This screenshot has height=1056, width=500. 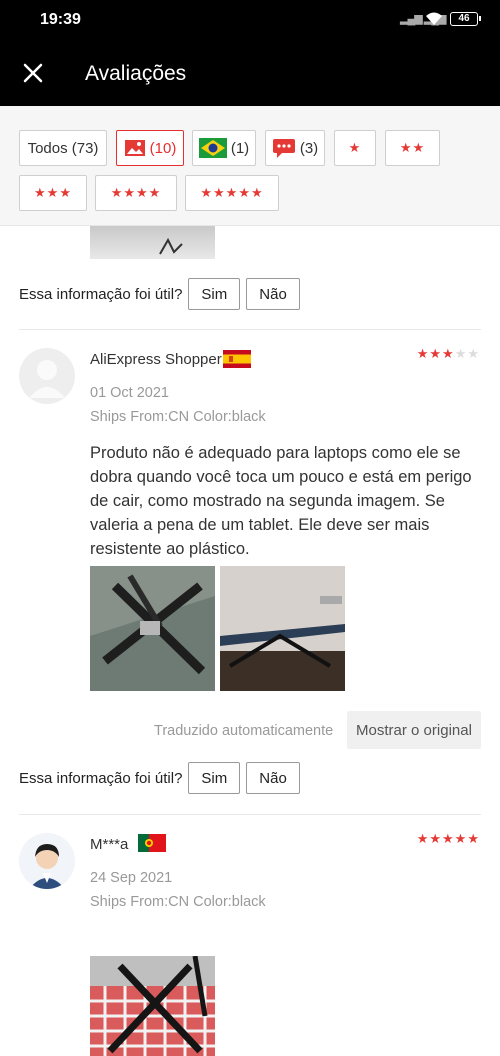 I want to click on stars-empty: ★★, so click(x=467, y=353).